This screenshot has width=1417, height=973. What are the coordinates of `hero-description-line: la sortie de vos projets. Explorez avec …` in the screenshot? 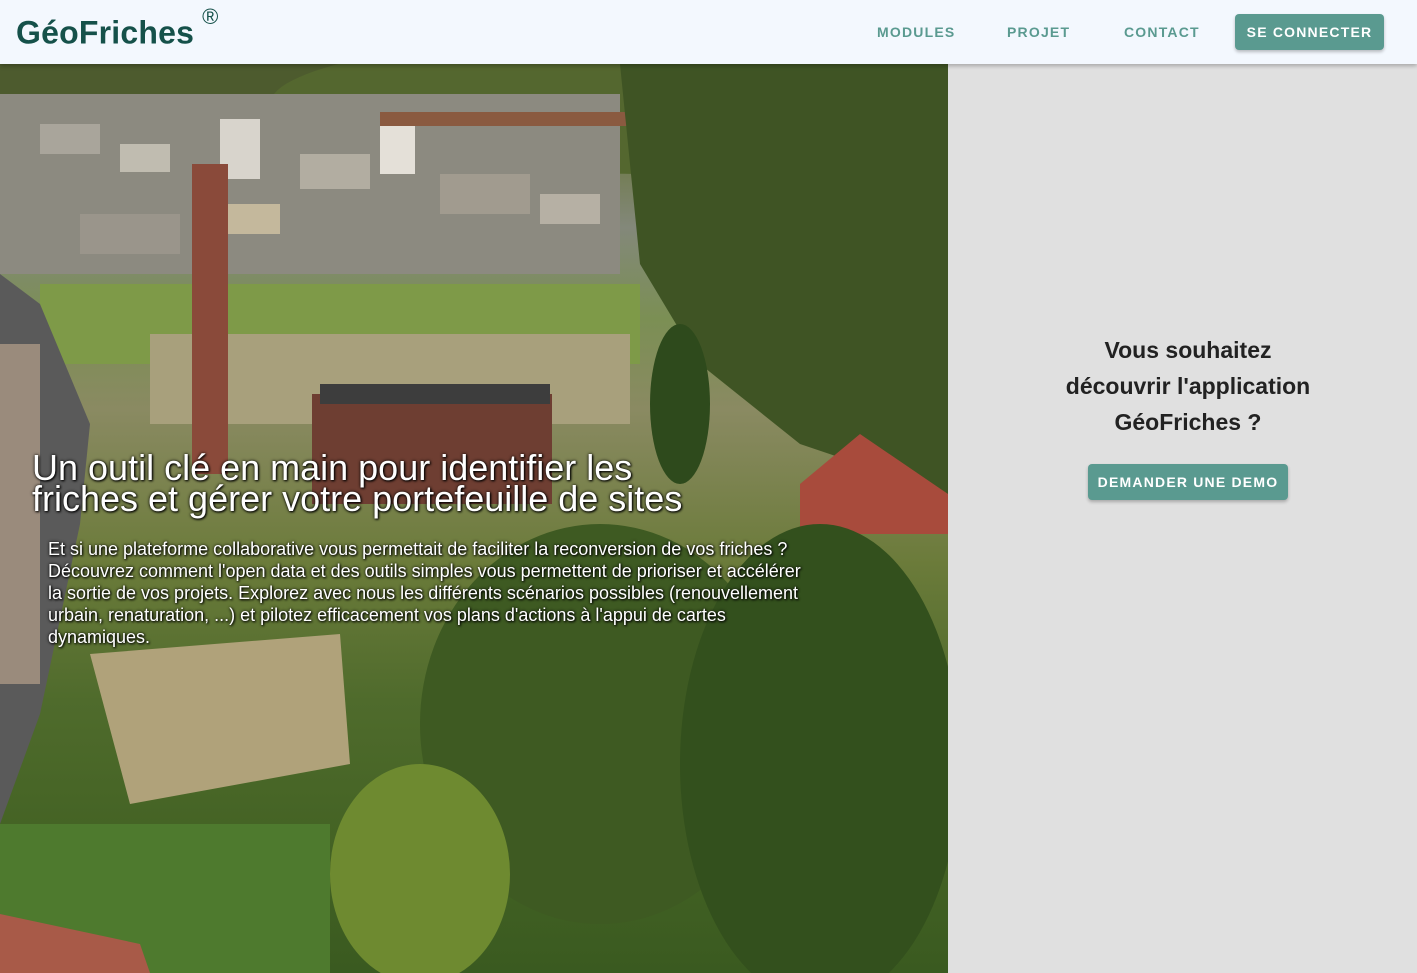 It's located at (423, 593).